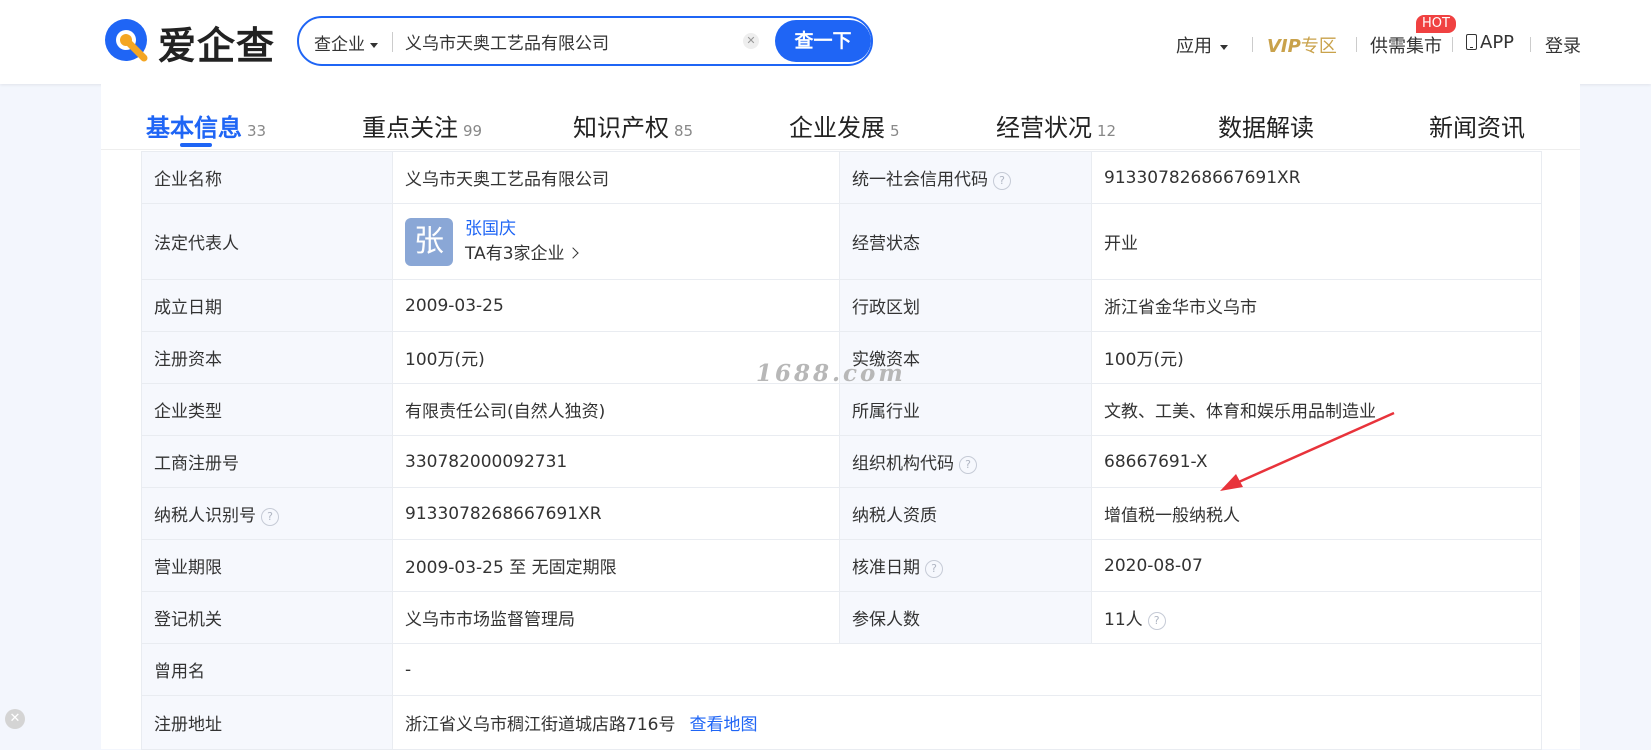 The height and width of the screenshot is (750, 1651). I want to click on close-icon: ✕, so click(15, 719).